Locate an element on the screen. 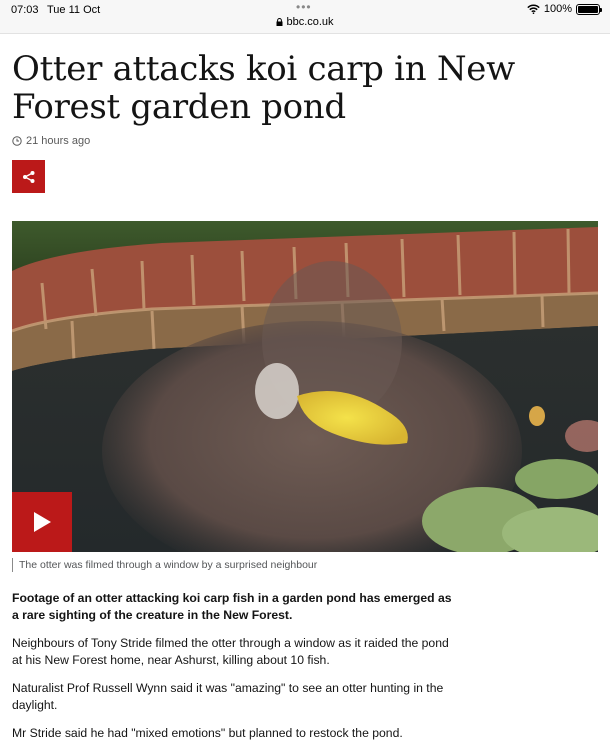  article-timestamp: 21 hours ago is located at coordinates (51, 141).